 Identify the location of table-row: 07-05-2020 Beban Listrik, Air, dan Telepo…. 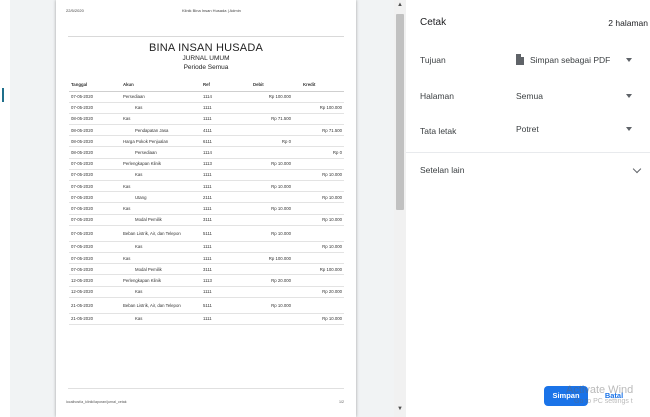
(206, 233).